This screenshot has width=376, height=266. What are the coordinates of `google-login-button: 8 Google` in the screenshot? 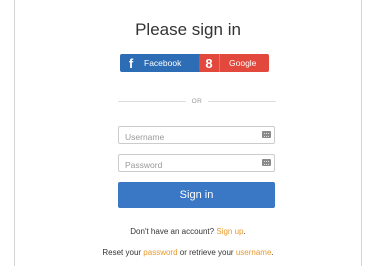 It's located at (234, 63).